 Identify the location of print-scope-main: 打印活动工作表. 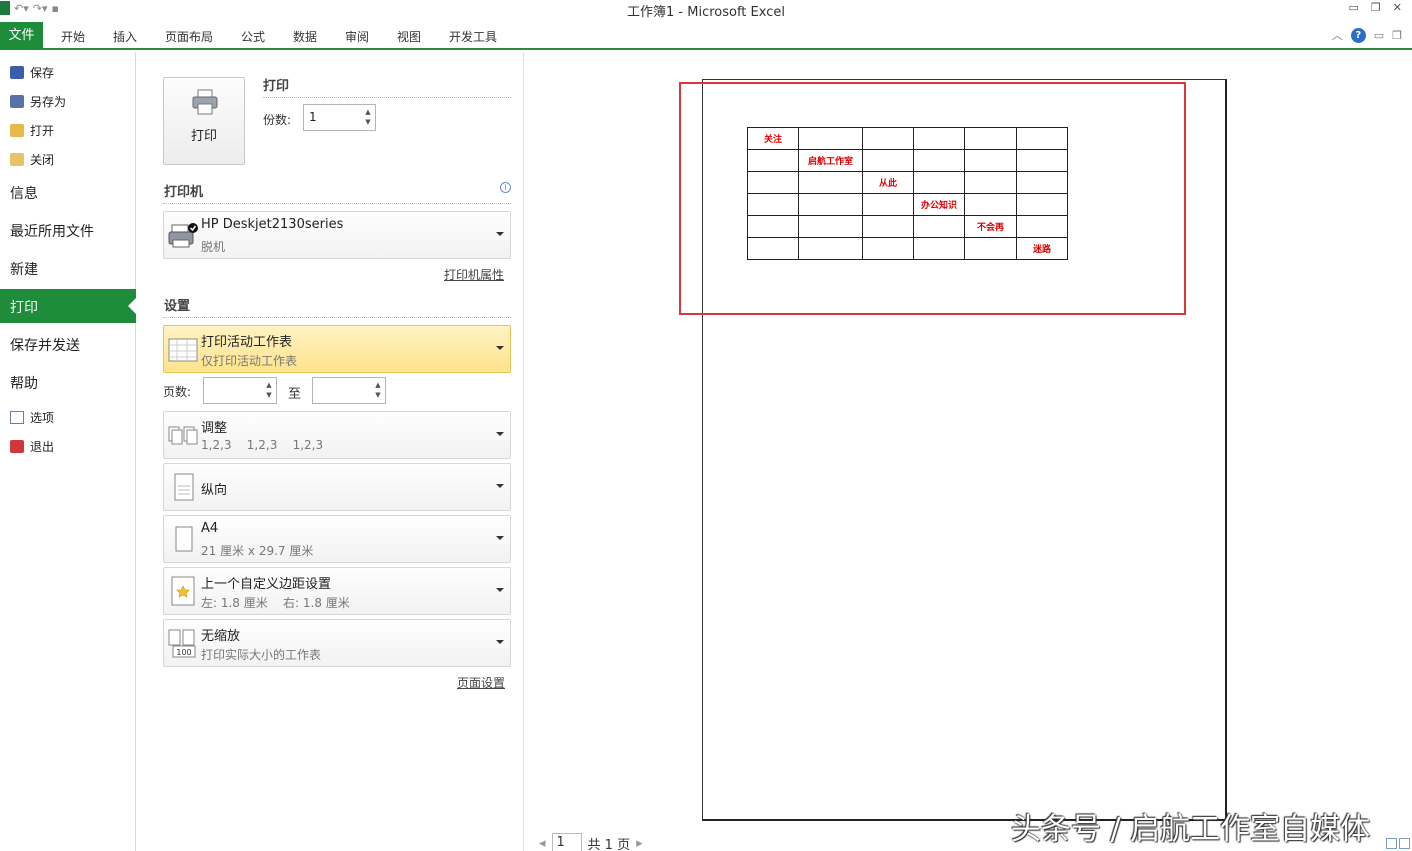
(247, 342).